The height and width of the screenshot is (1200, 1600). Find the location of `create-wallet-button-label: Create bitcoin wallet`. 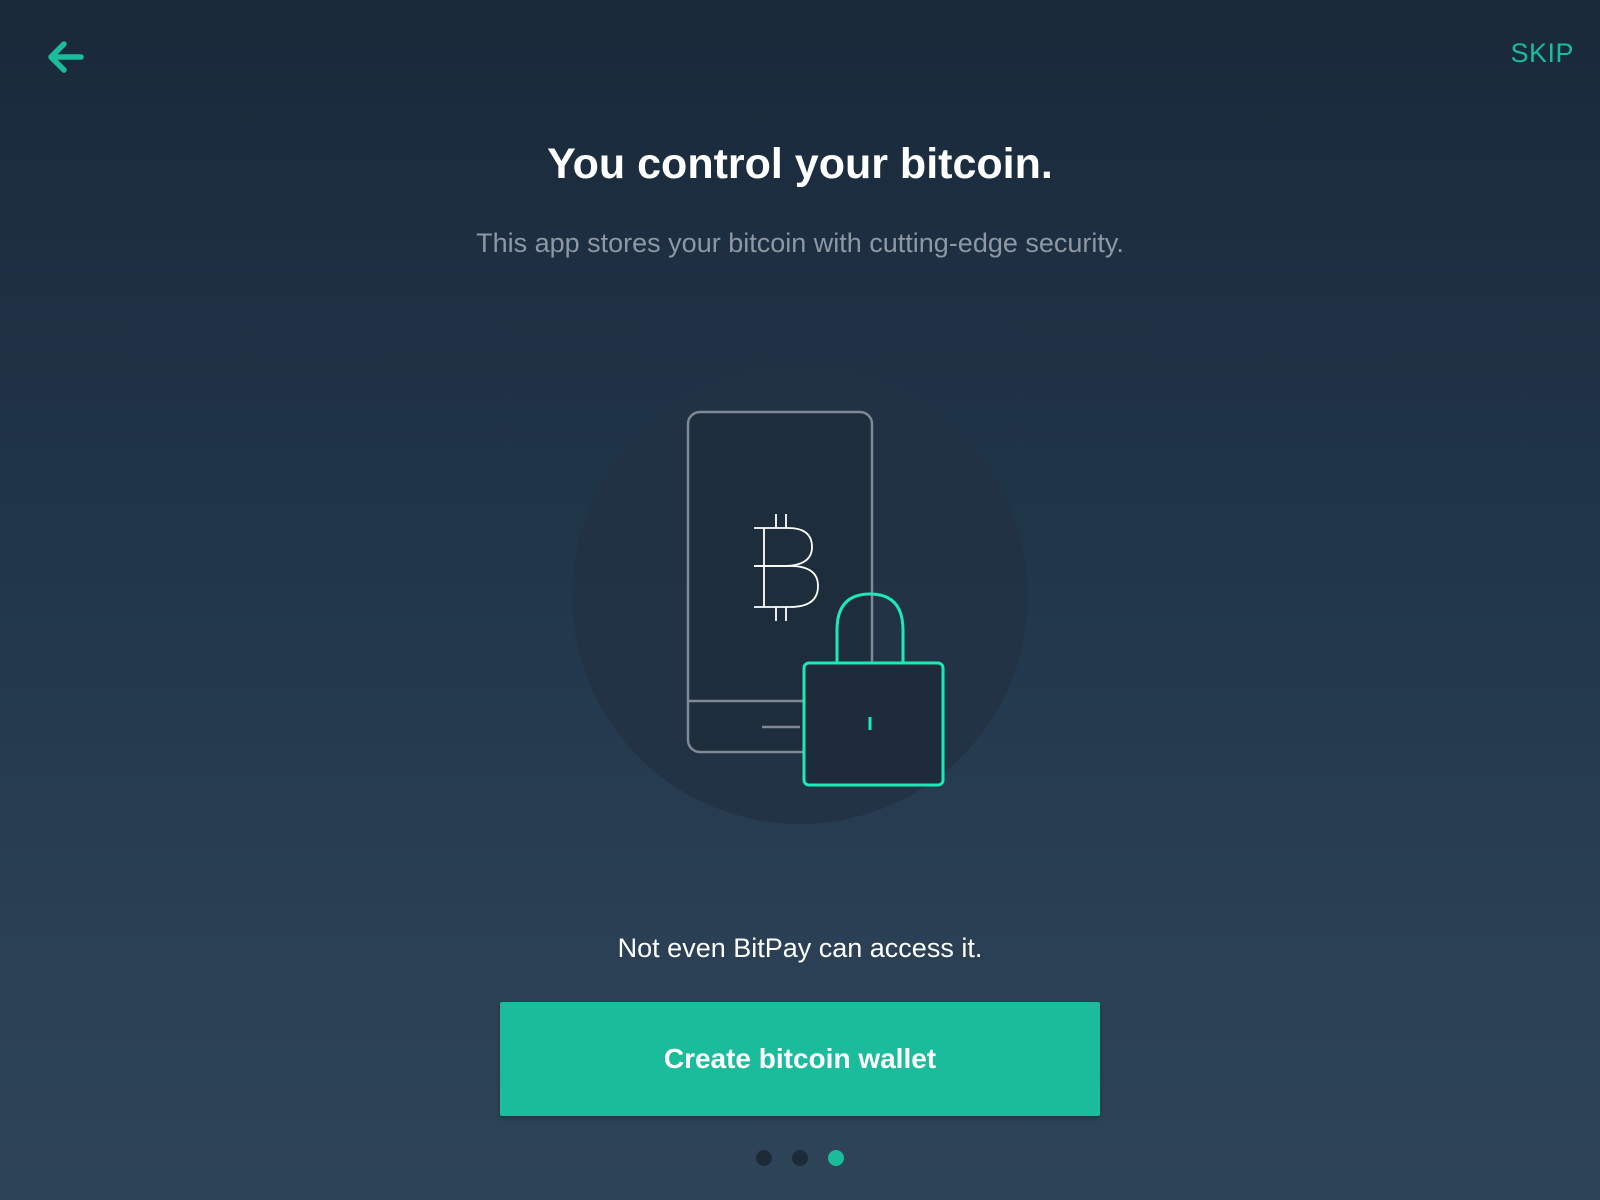

create-wallet-button-label: Create bitcoin wallet is located at coordinates (800, 1058).